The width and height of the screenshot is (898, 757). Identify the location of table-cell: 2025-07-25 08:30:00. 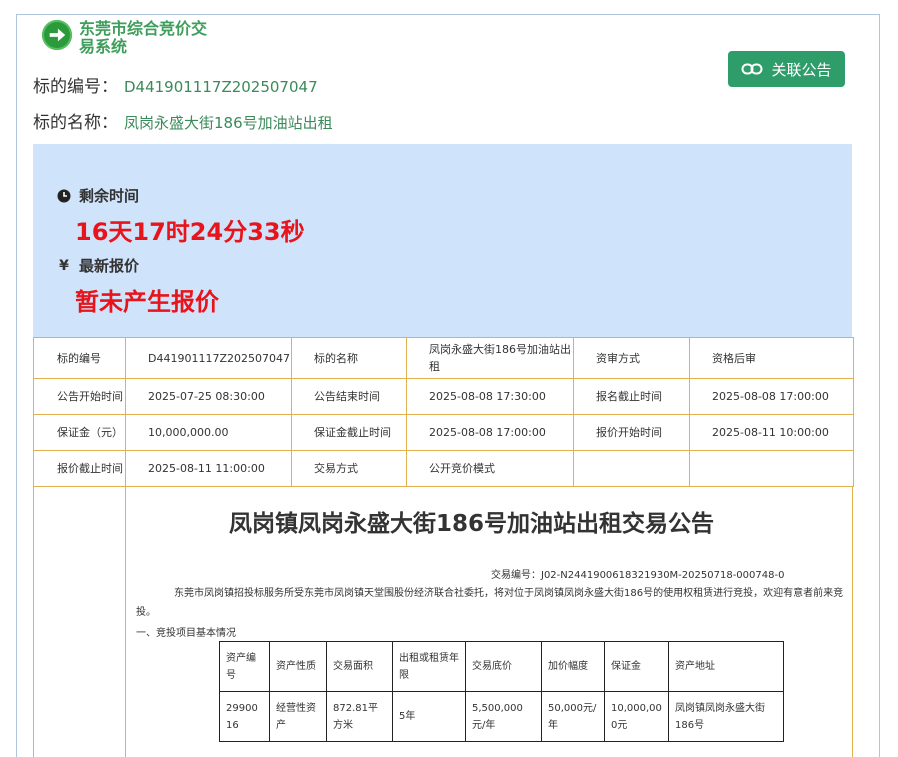
(208, 396).